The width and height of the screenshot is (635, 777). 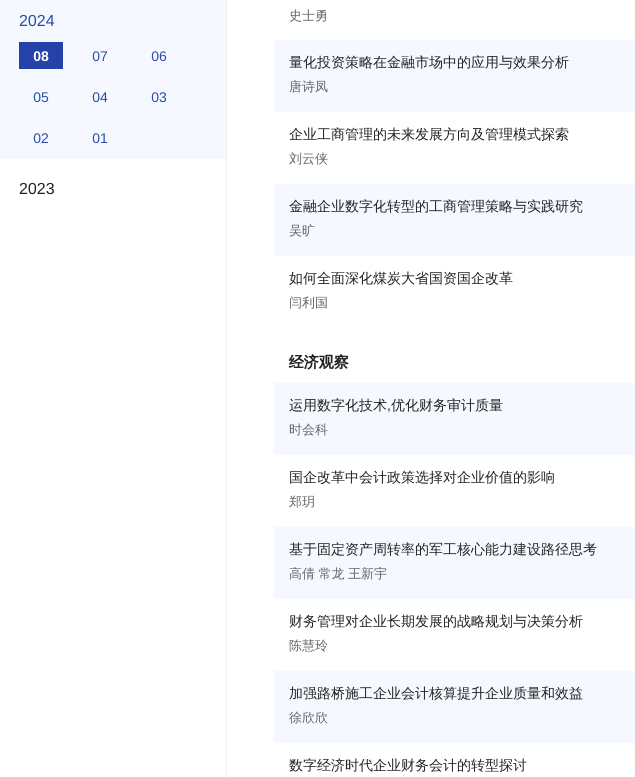 I want to click on article-authors: 吴旷, so click(x=302, y=231).